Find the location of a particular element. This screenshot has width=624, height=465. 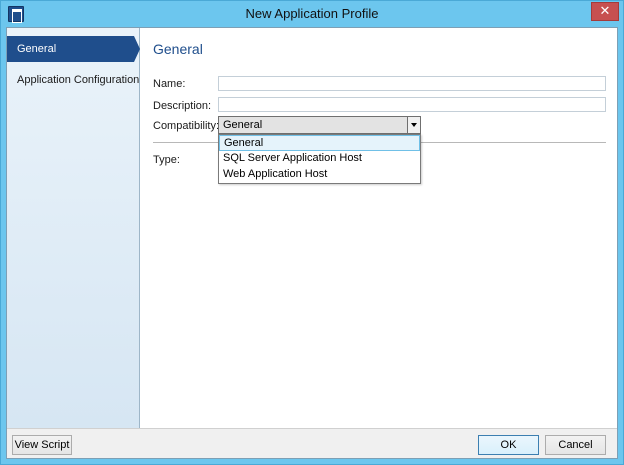

window-title: New Application Profile is located at coordinates (312, 13).